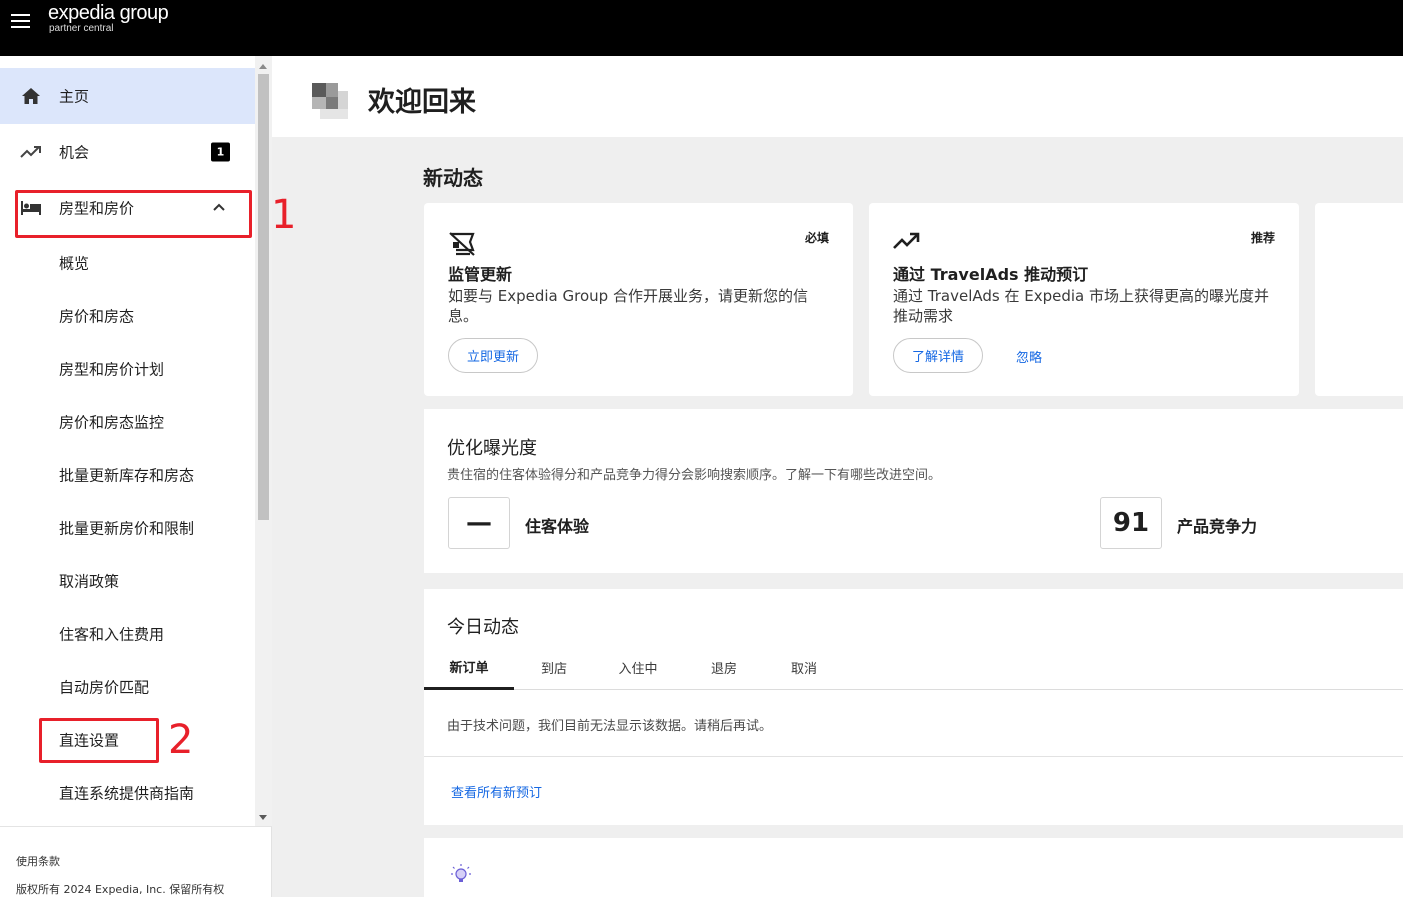 This screenshot has width=1403, height=897. I want to click on sidebar-subitem-room-rate-plans: 房型和房价计划, so click(127, 368).